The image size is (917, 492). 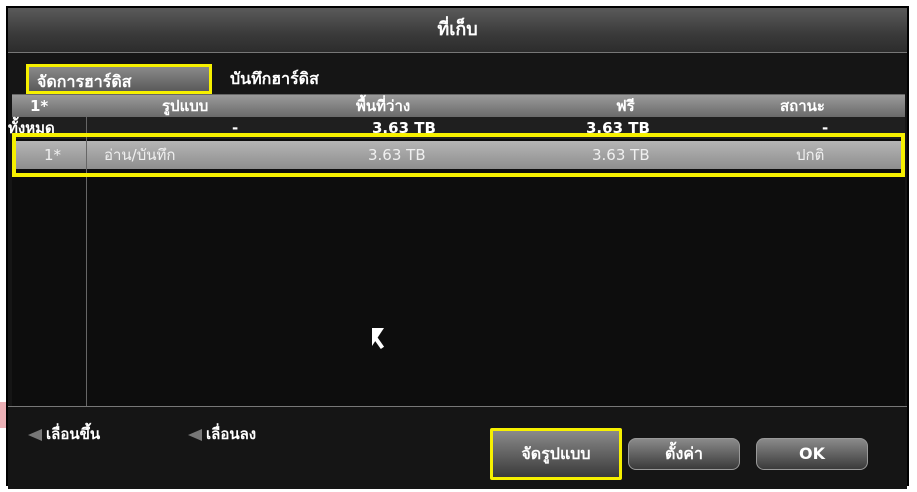 I want to click on dialog-title: ที่เก็บ, so click(x=457, y=30).